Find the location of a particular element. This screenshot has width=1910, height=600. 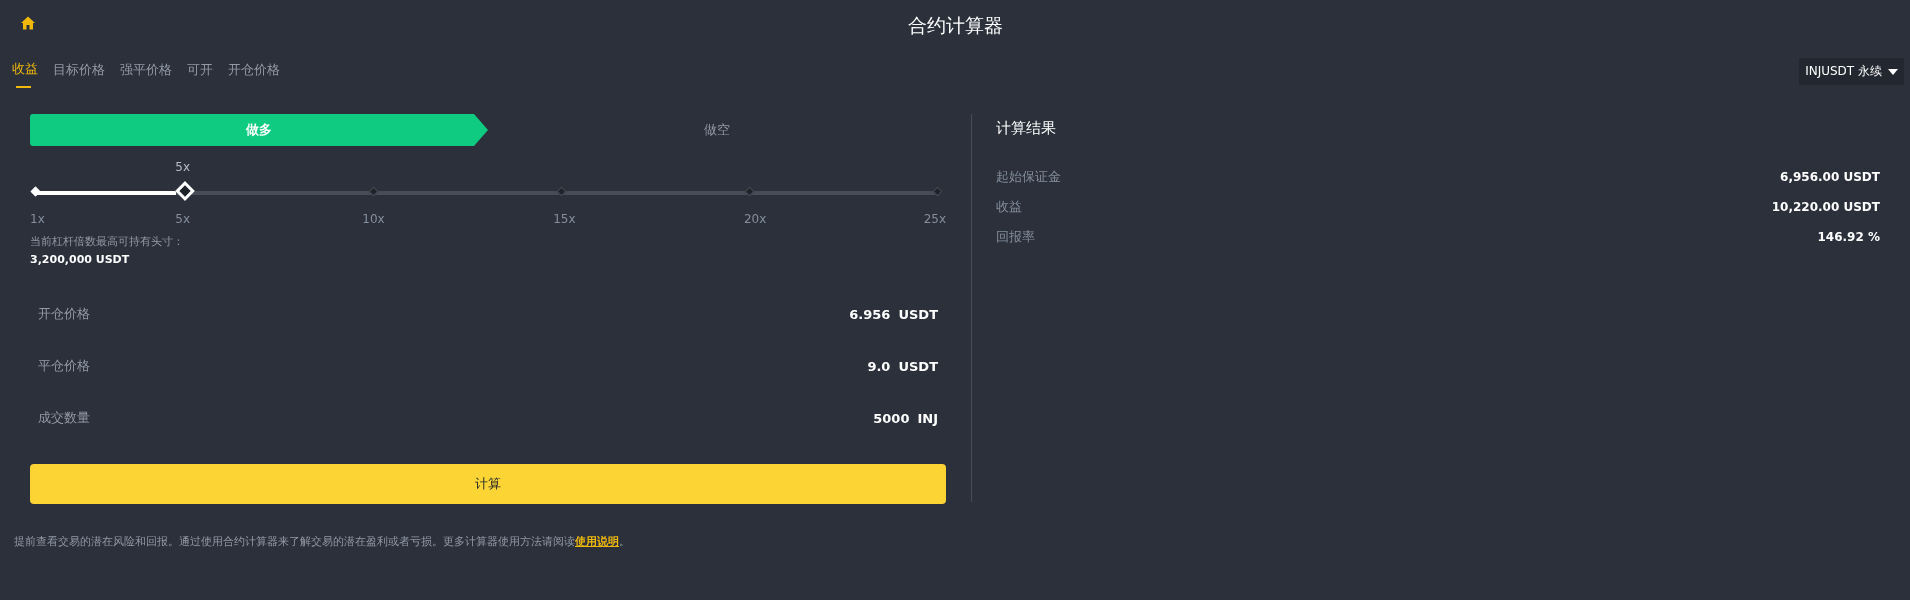

result-value: 10,220.00 USDT is located at coordinates (1825, 207).